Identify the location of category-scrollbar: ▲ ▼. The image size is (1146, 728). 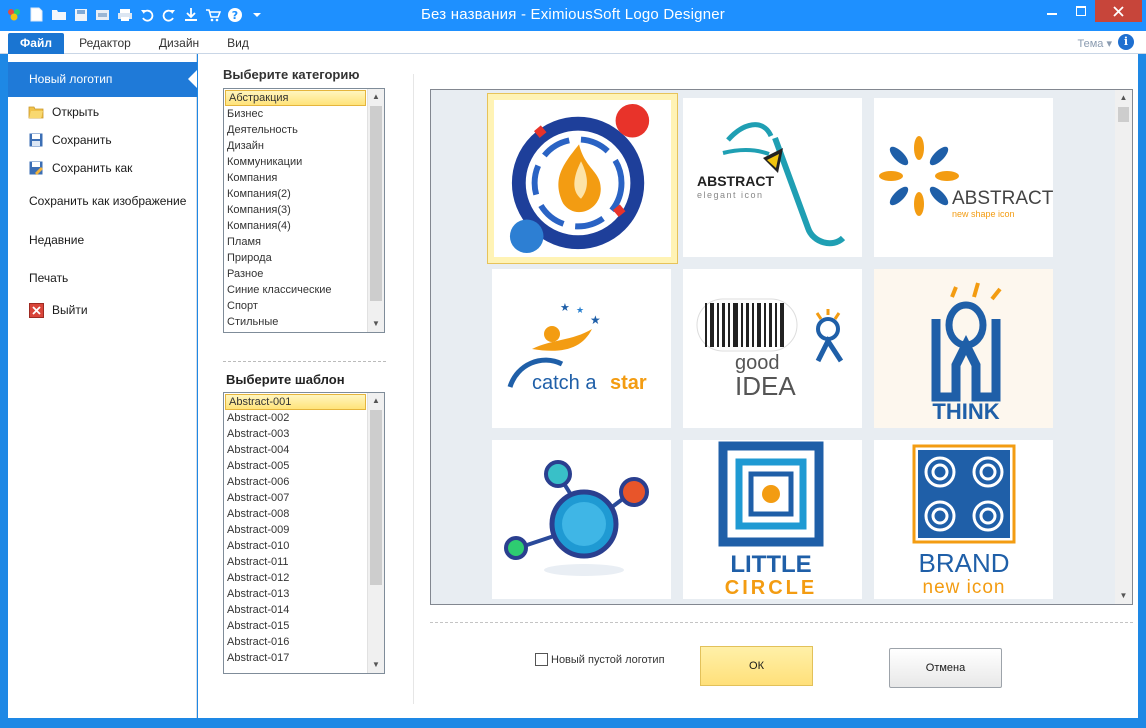
(375, 210).